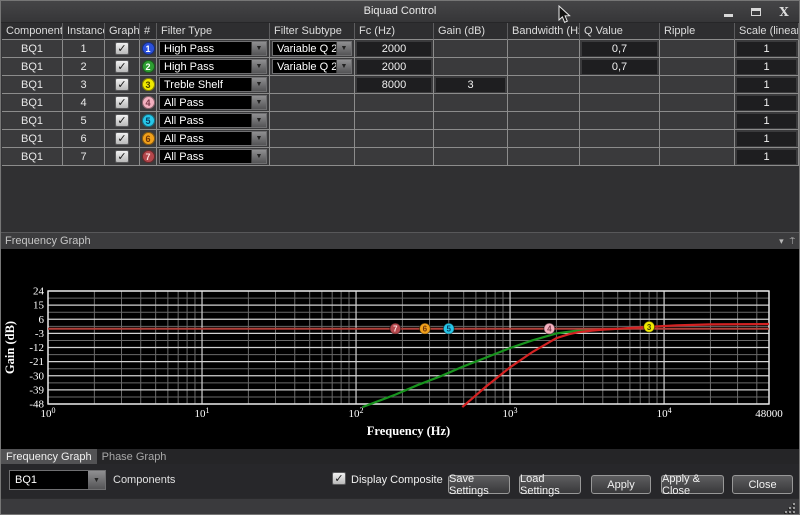 The width and height of the screenshot is (800, 515). Describe the element at coordinates (784, 11) in the screenshot. I see `close-button: X` at that location.